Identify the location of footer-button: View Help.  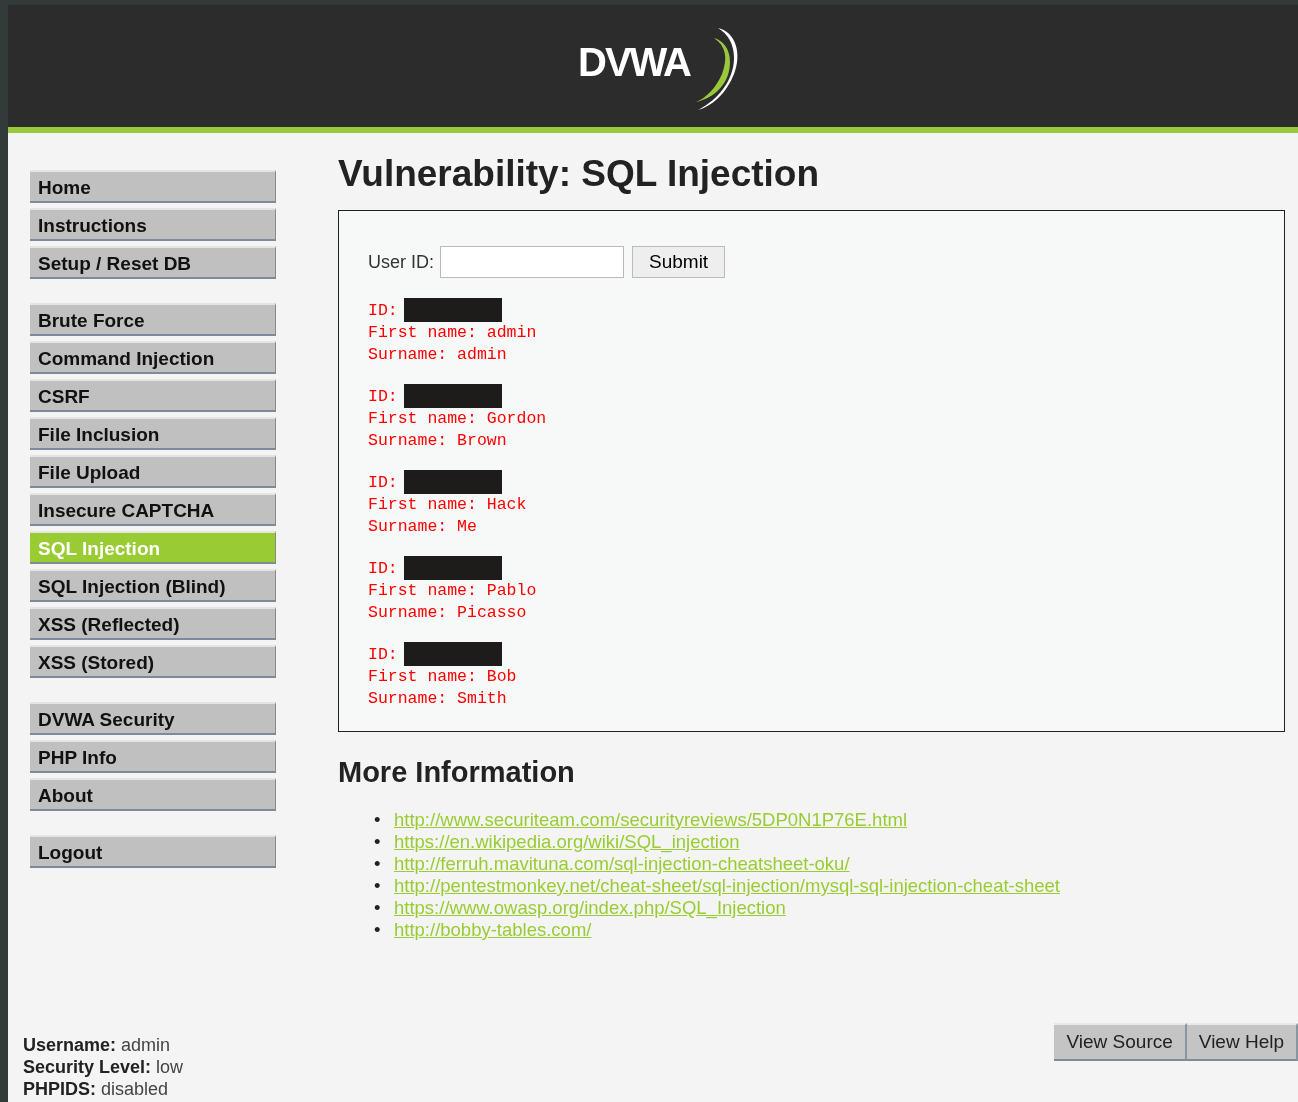
(1242, 1042).